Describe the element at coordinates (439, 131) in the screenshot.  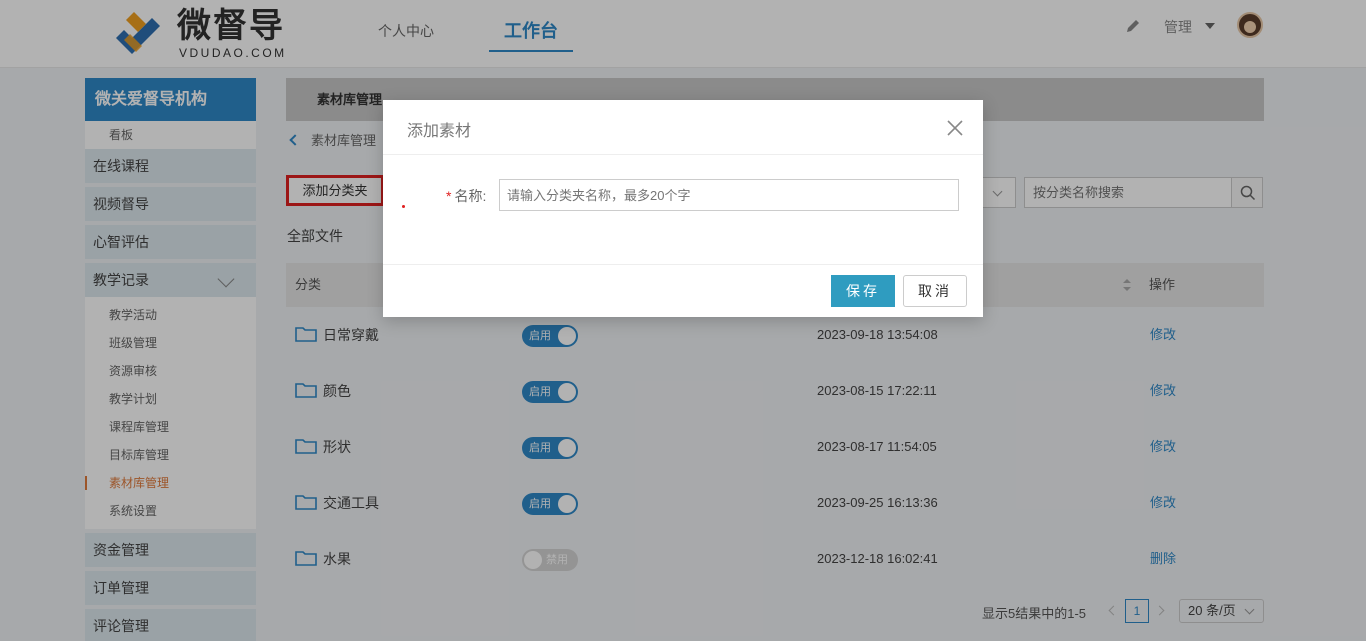
I see `dialog-title: 添加素材` at that location.